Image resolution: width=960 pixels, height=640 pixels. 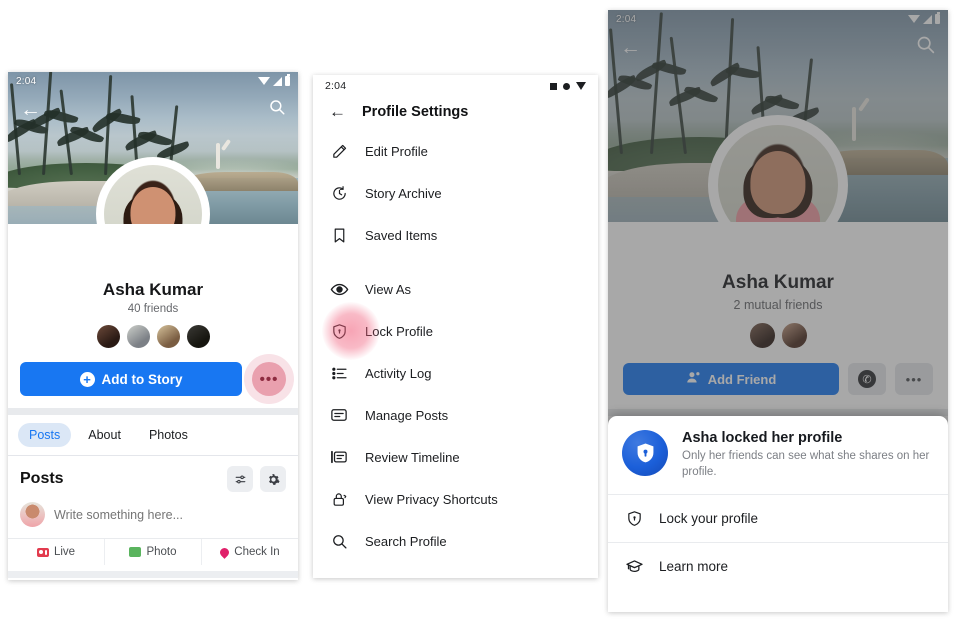 I want to click on location-pin-icon, so click(x=225, y=552).